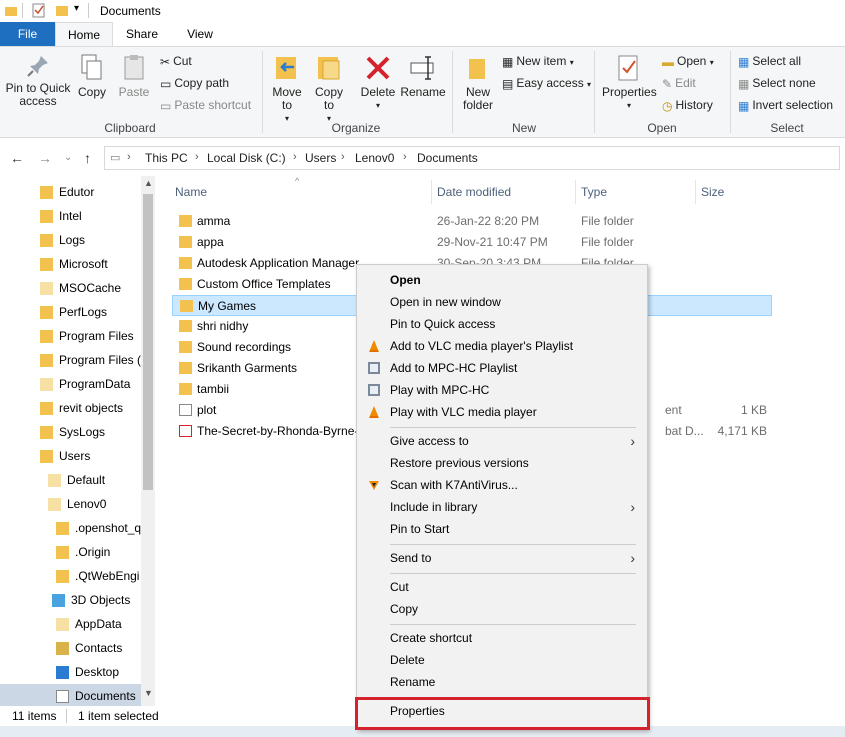 The height and width of the screenshot is (737, 845). What do you see at coordinates (502, 280) in the screenshot?
I see `menu-item-open: Open` at bounding box center [502, 280].